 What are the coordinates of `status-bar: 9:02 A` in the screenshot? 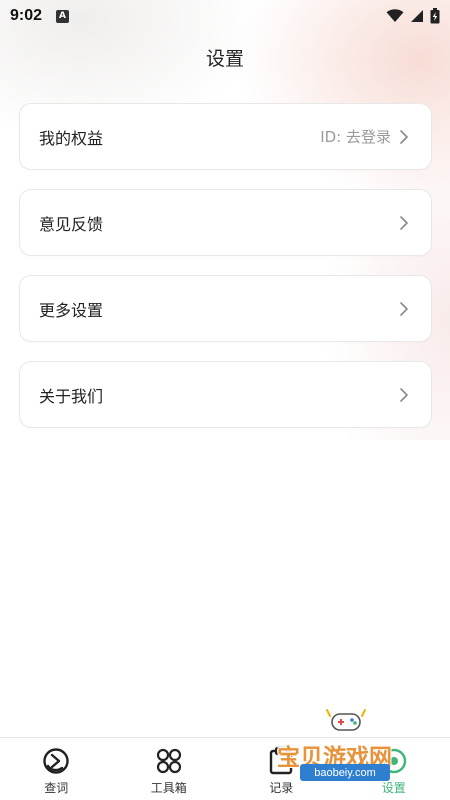 It's located at (225, 16).